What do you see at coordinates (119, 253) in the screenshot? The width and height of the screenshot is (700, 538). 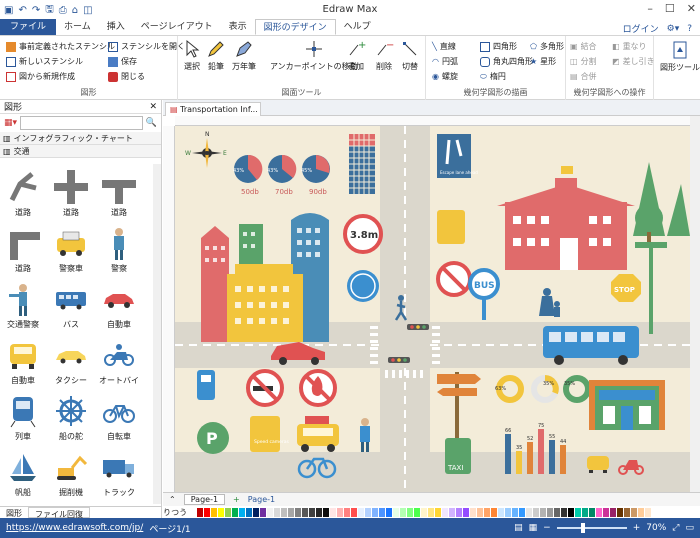 I see `shape-police: 警察` at bounding box center [119, 253].